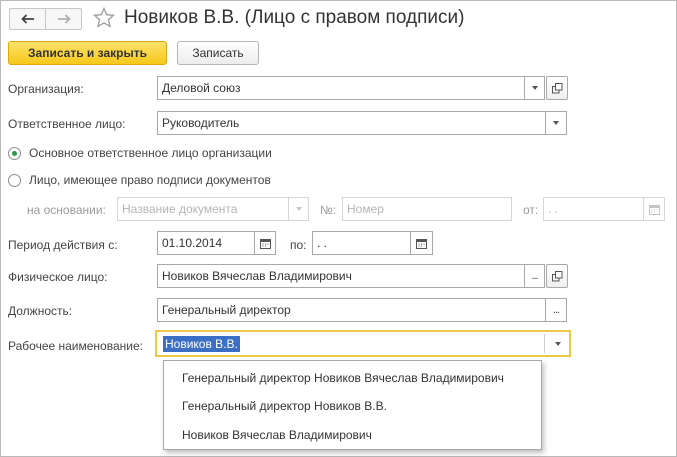  I want to click on period-to-calendar-button, so click(422, 243).